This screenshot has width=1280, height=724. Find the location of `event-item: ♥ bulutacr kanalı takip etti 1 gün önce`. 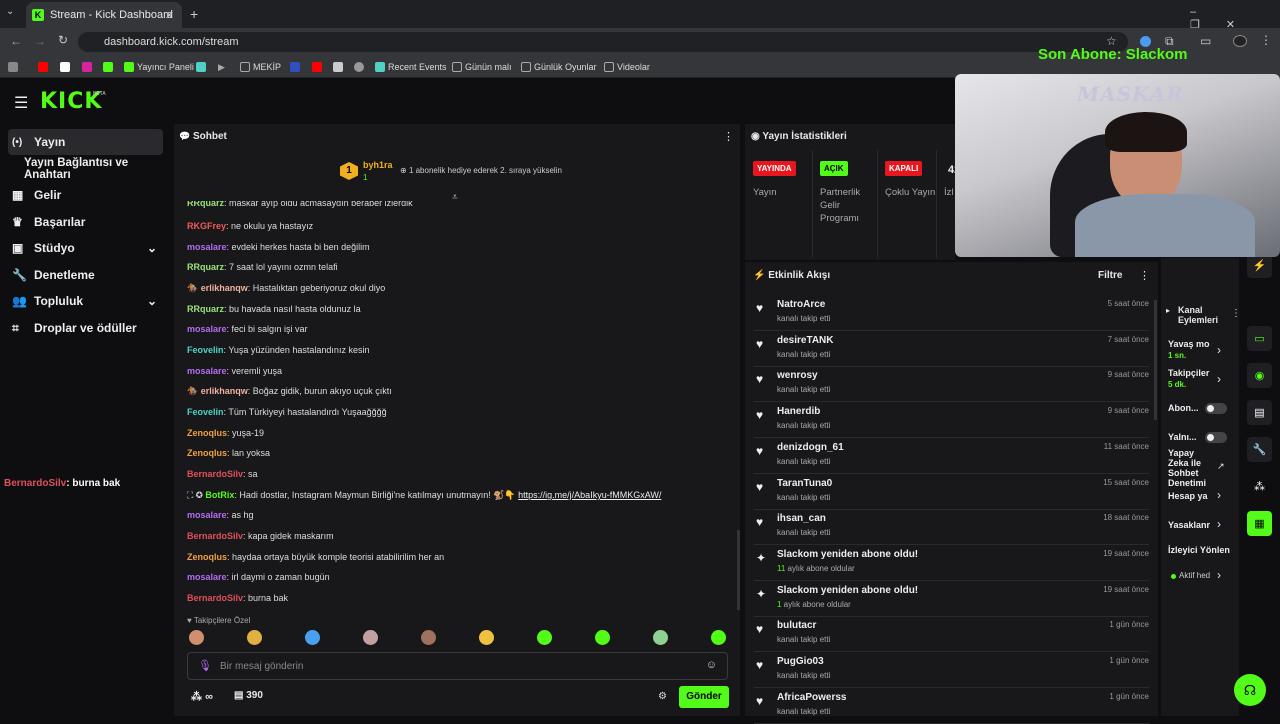

event-item: ♥ bulutacr kanalı takip etti 1 gün önce is located at coordinates (951, 635).